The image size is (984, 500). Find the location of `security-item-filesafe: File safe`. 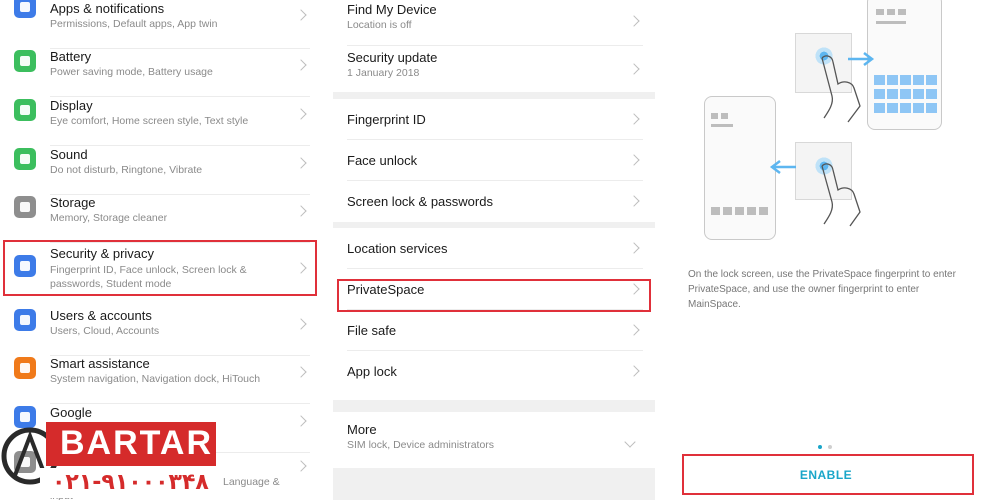

security-item-filesafe: File safe is located at coordinates (494, 330).